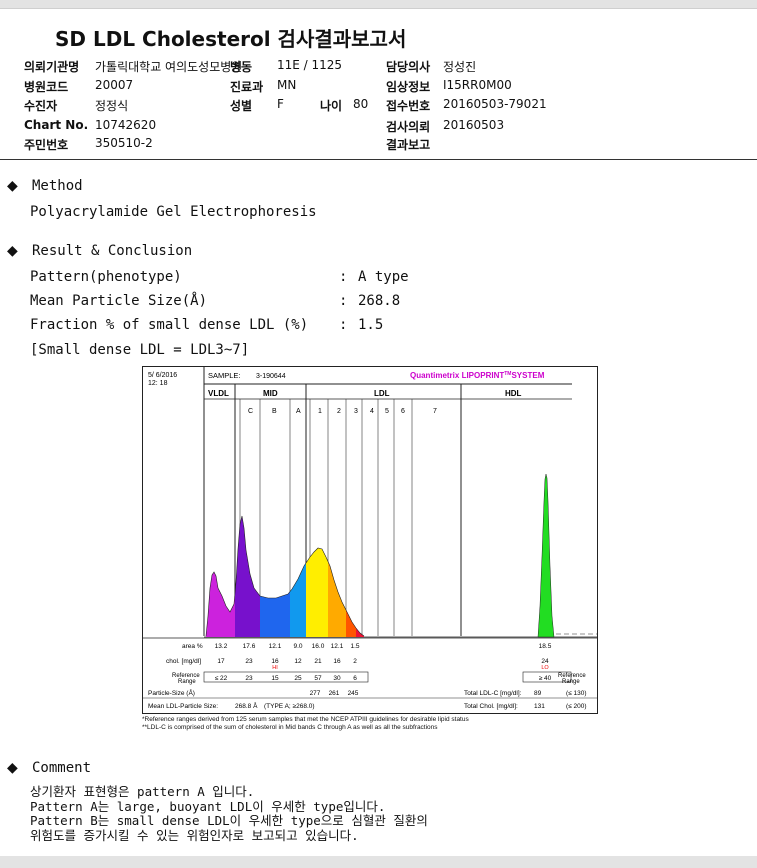  Describe the element at coordinates (249, 661) in the screenshot. I see `chol-value: 23` at that location.